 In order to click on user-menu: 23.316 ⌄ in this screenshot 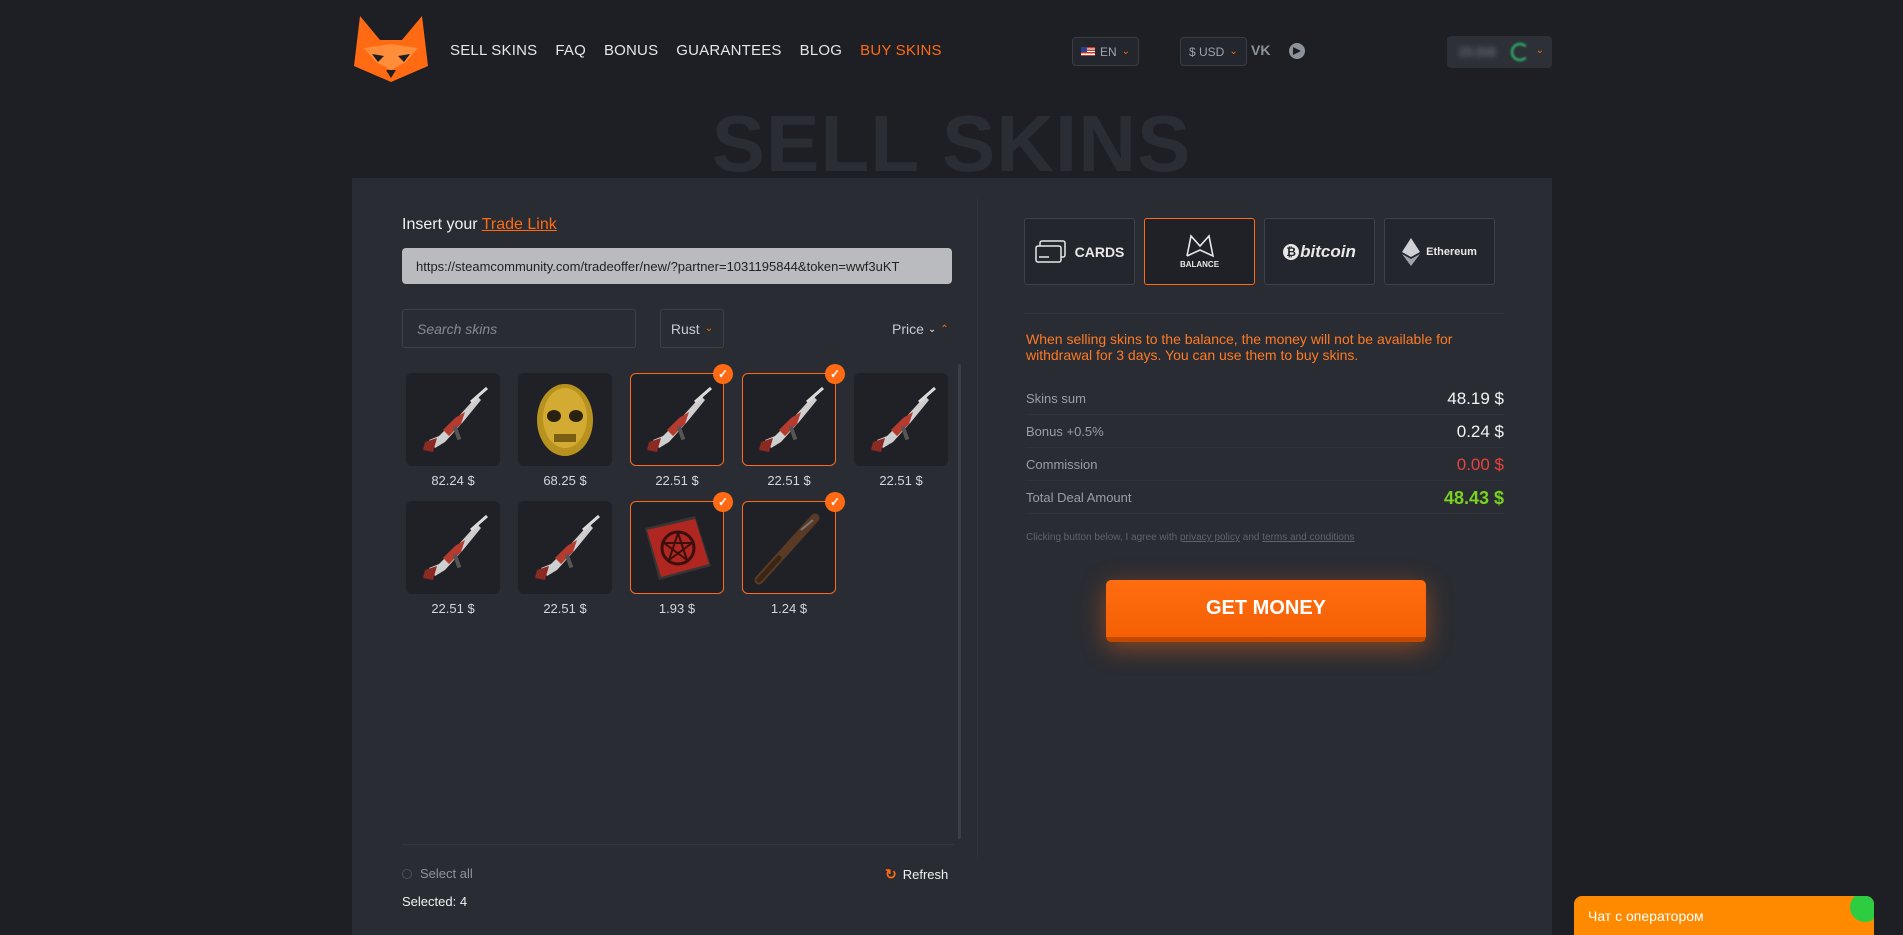, I will do `click(1499, 52)`.